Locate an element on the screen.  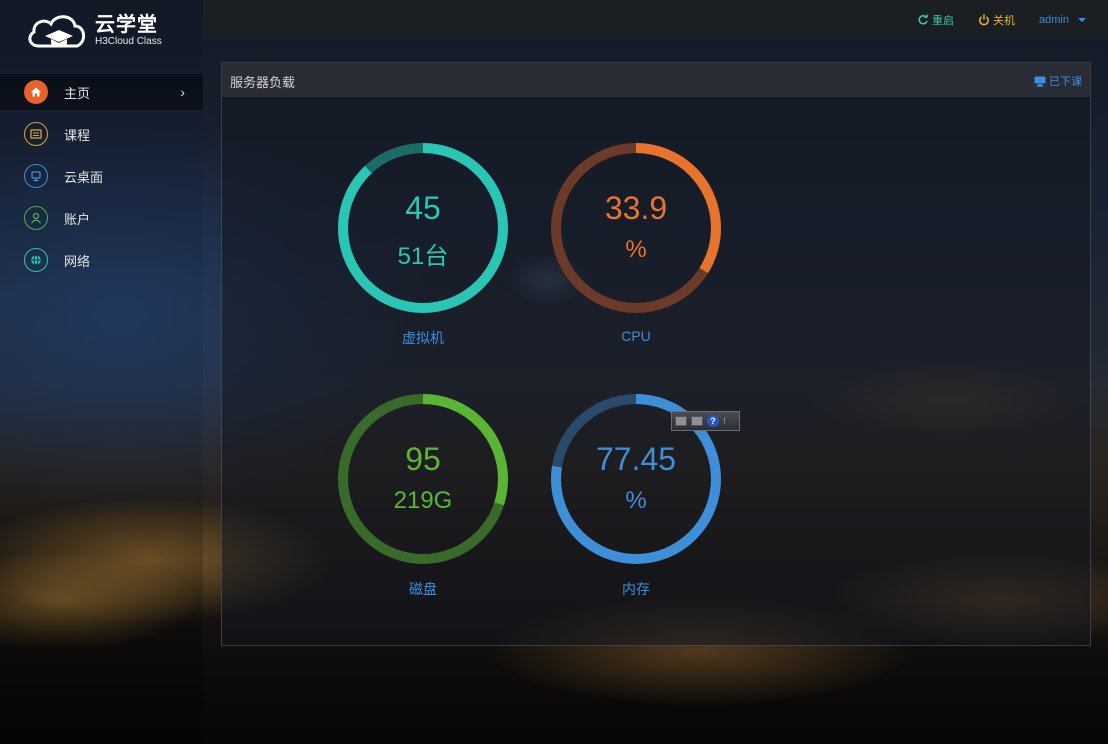
sidebar-item-home: 主页 › is located at coordinates (101, 92).